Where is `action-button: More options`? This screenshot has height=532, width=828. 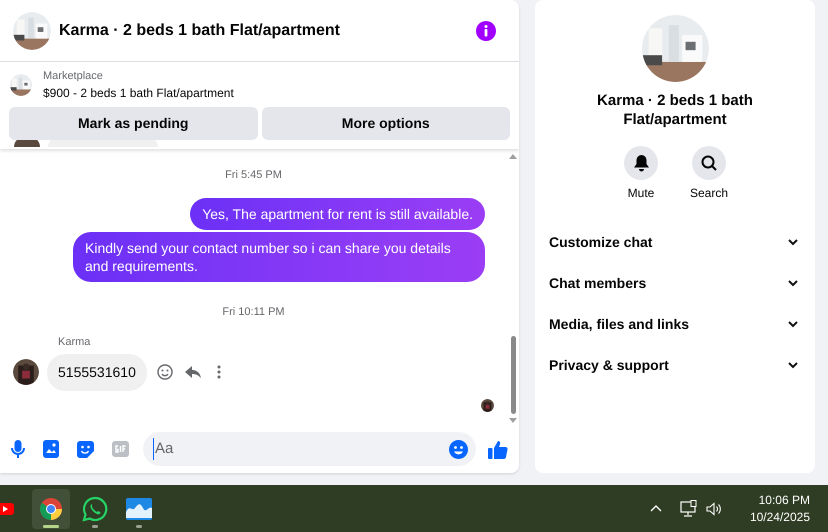
action-button: More options is located at coordinates (386, 123).